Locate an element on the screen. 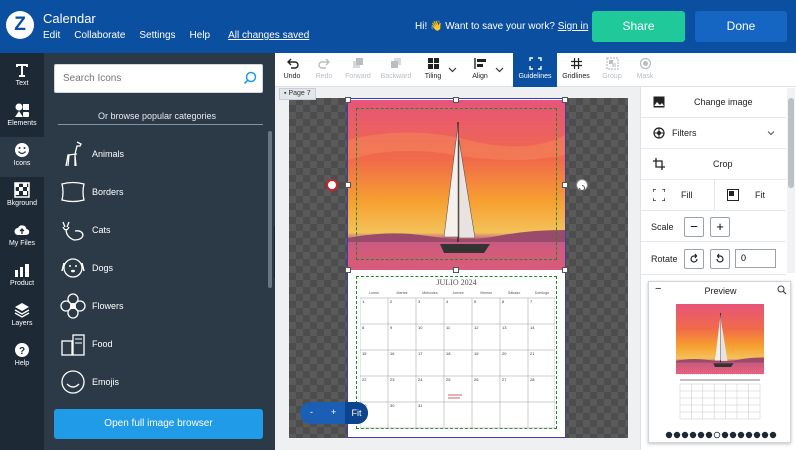 The height and width of the screenshot is (450, 796). panel-scrollbar is located at coordinates (270, 209).